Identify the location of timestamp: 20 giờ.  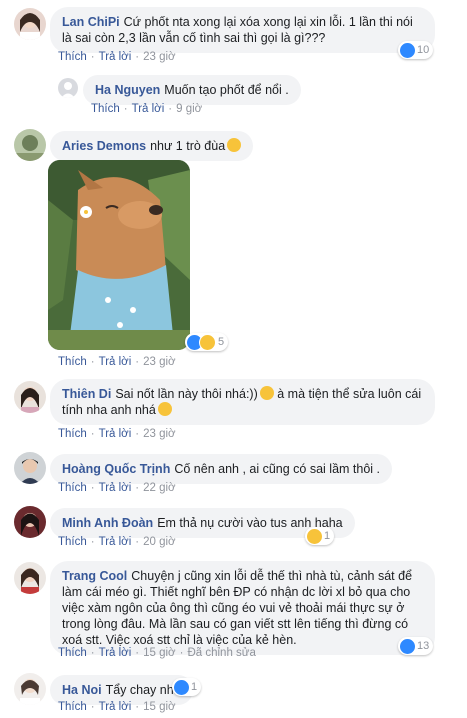
(159, 542).